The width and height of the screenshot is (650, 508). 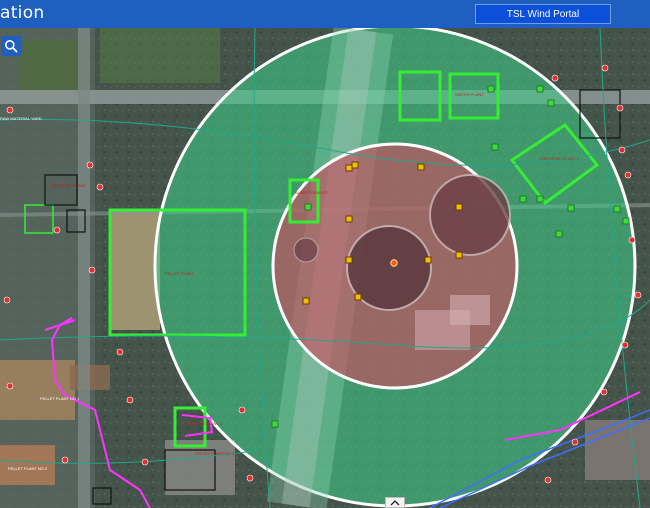 What do you see at coordinates (394, 263) in the screenshot?
I see `source-marker` at bounding box center [394, 263].